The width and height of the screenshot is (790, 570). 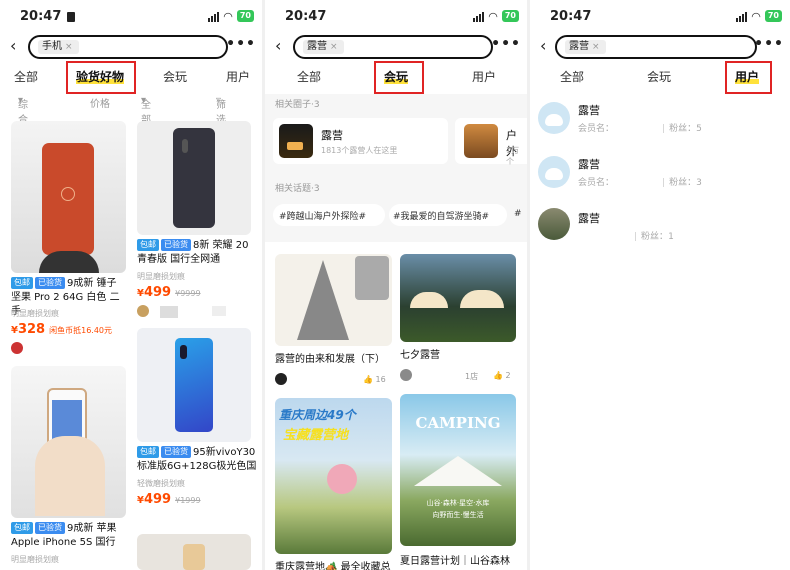 I want to click on user-row: 露营 | 粉丝：1, so click(x=660, y=229).